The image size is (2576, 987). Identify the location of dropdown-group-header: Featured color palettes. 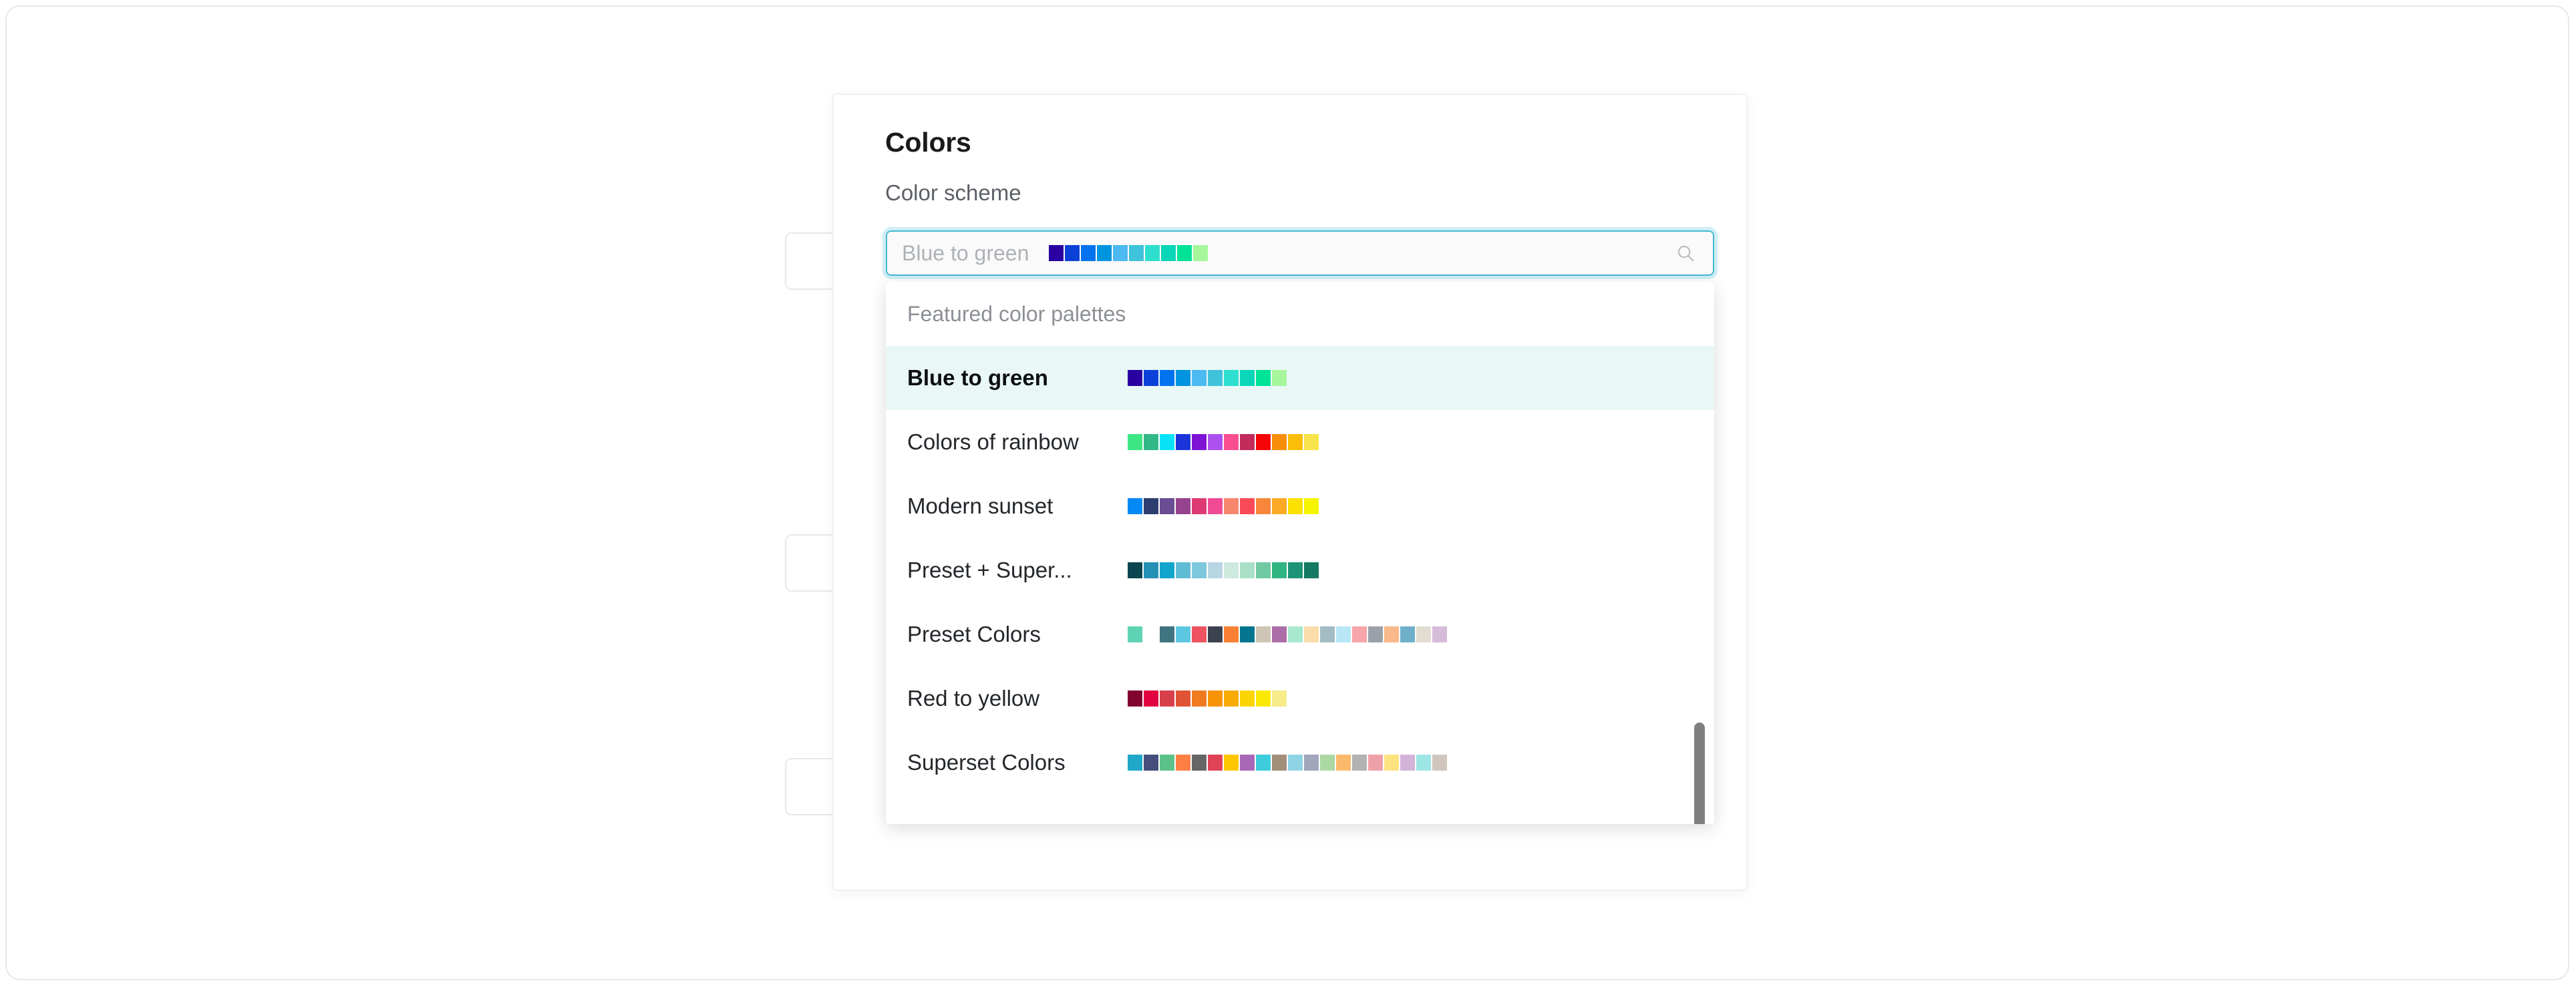
(1016, 313).